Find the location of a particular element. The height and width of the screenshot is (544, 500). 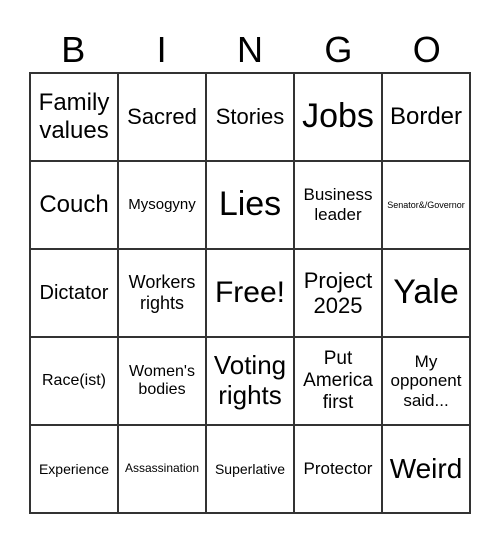

header-letter-g: G is located at coordinates (338, 49).